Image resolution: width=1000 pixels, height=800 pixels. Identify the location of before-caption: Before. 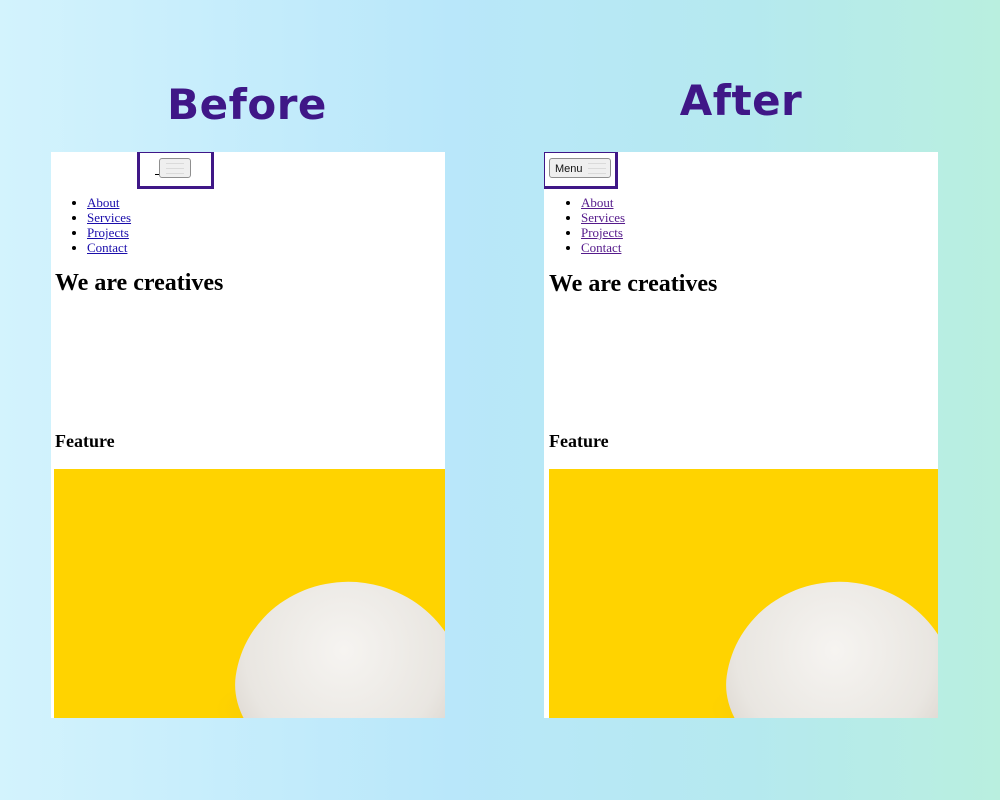
(247, 104).